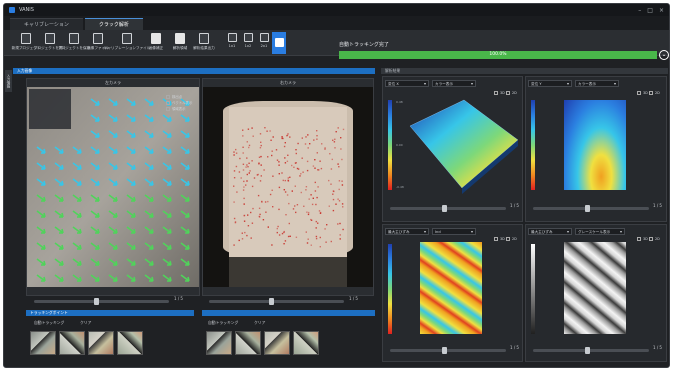 The image size is (676, 373). What do you see at coordinates (642, 93) in the screenshot?
I see `result-2-3d-toggle: 3D` at bounding box center [642, 93].